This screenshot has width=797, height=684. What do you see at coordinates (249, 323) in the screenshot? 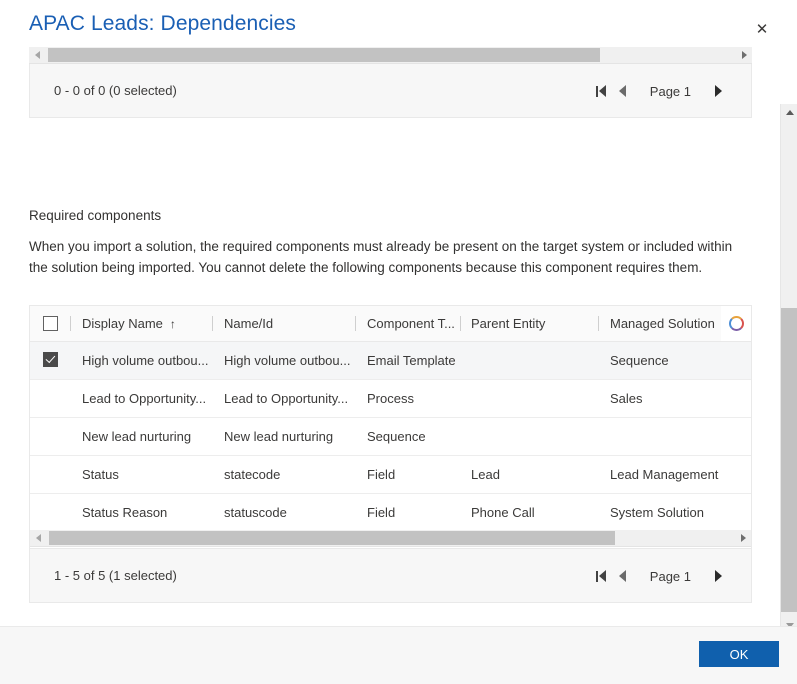
I see `column-header-label: Name/Id` at bounding box center [249, 323].